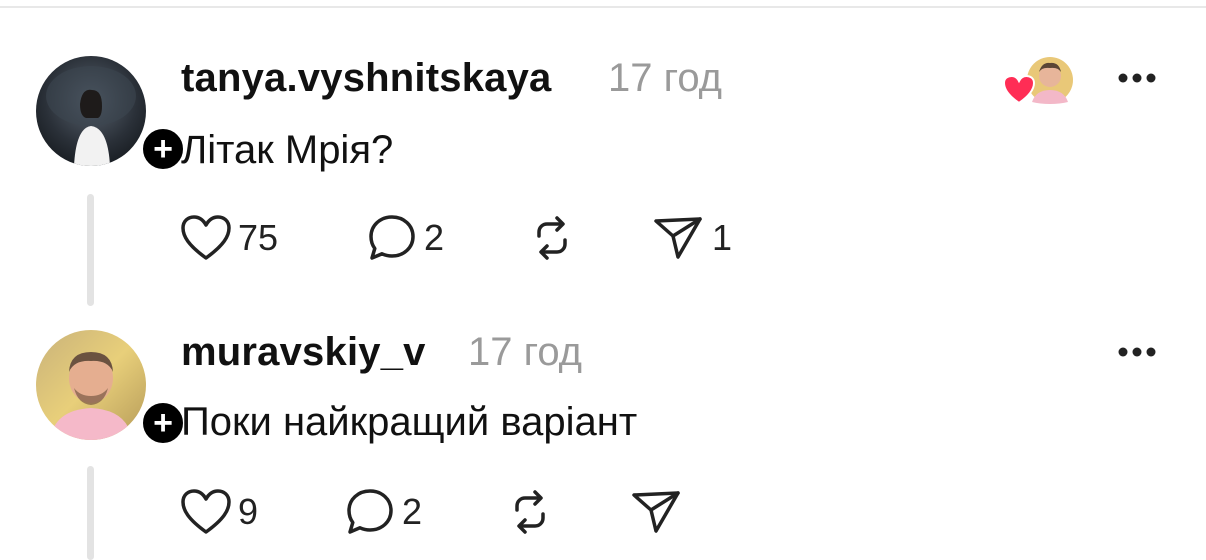  What do you see at coordinates (258, 237) in the screenshot?
I see `like-count: 75` at bounding box center [258, 237].